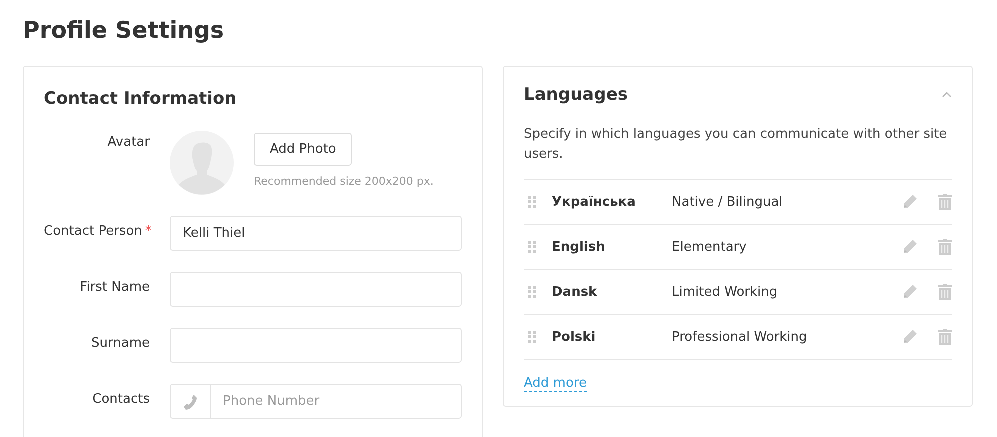  What do you see at coordinates (128, 143) in the screenshot?
I see `field-label: Avatar` at bounding box center [128, 143].